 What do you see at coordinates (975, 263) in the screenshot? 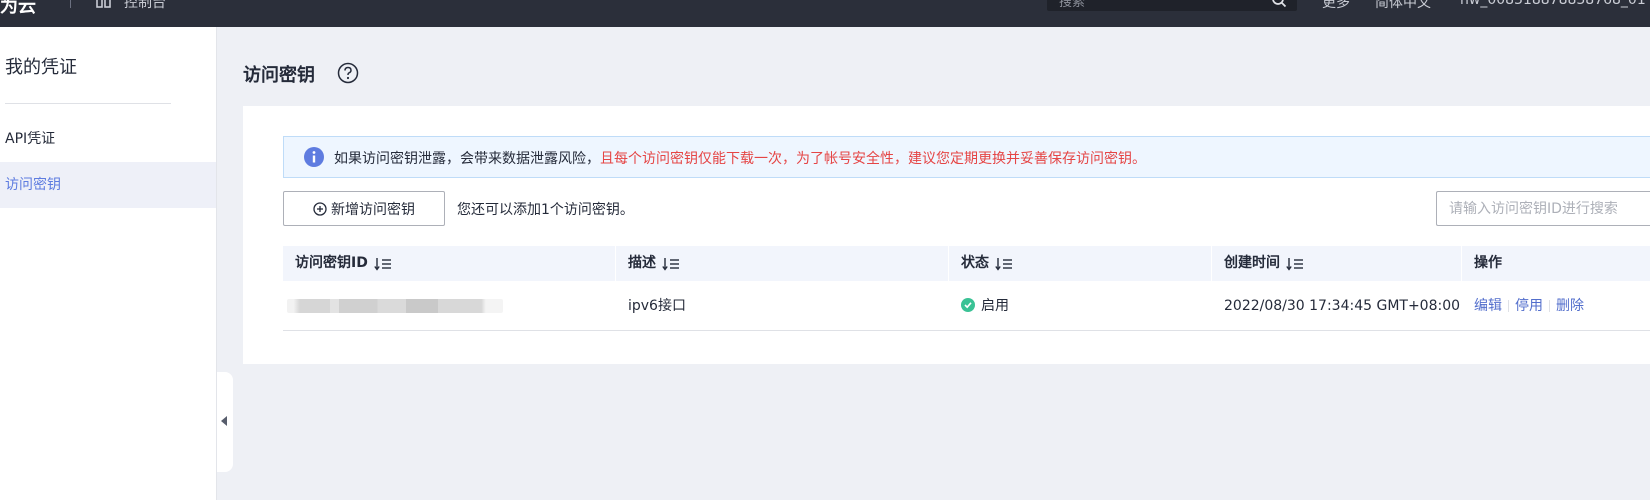
I see `column-header-label: 状态` at bounding box center [975, 263].